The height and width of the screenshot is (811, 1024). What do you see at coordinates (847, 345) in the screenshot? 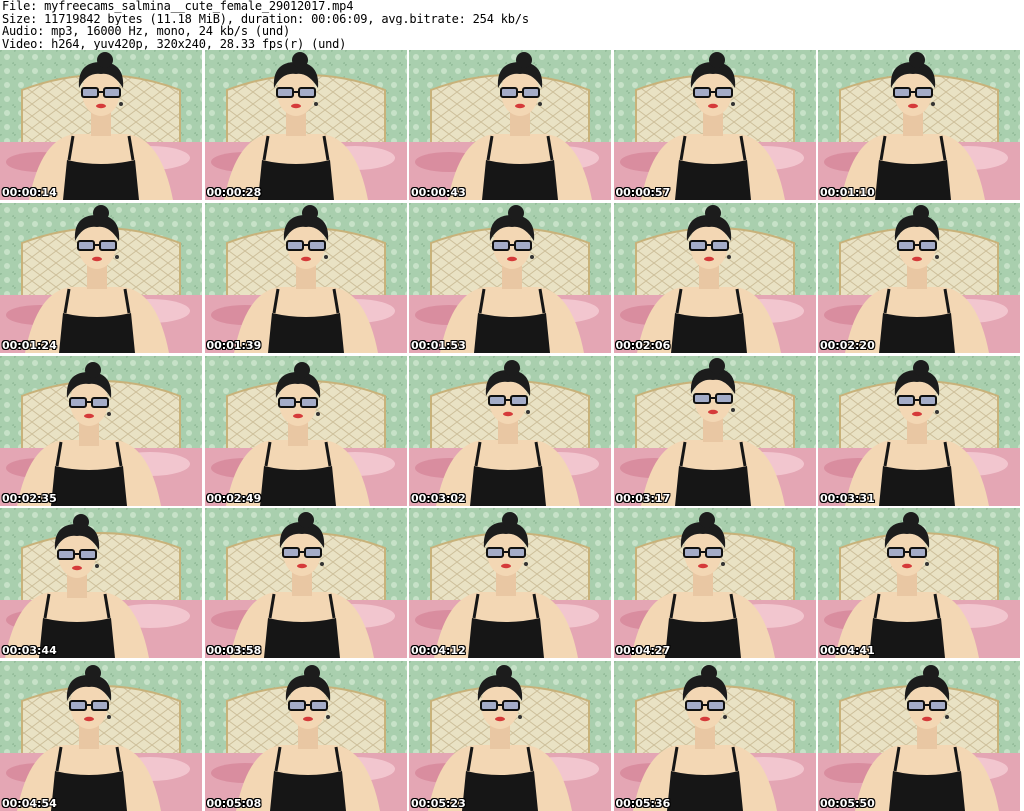
I see `thumbnail-timestamp: 00:02:20` at bounding box center [847, 345].